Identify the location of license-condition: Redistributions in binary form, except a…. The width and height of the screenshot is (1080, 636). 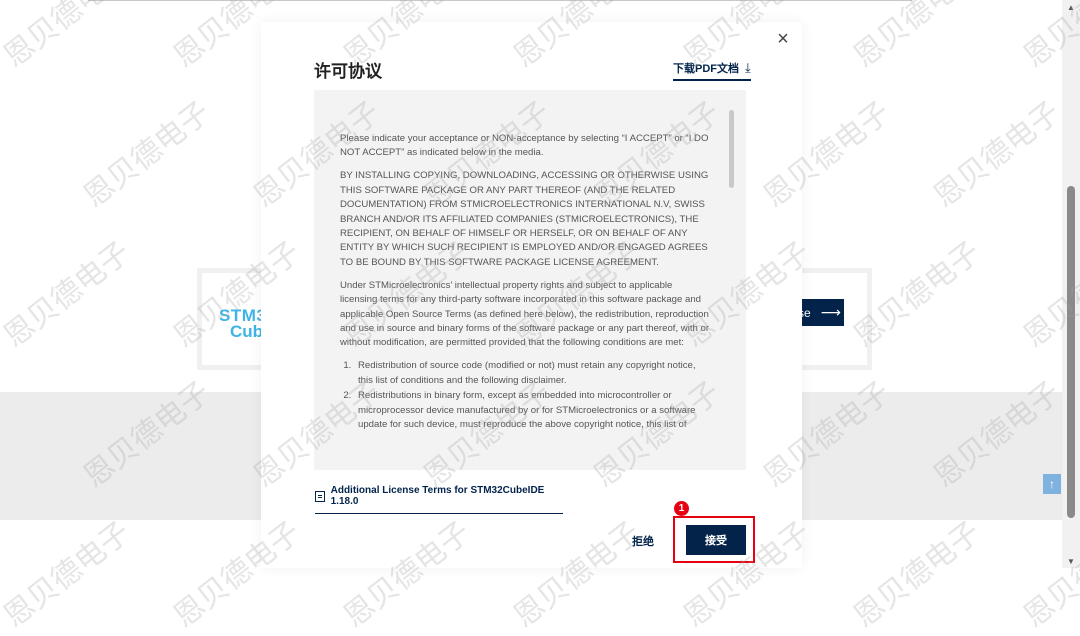
(533, 410).